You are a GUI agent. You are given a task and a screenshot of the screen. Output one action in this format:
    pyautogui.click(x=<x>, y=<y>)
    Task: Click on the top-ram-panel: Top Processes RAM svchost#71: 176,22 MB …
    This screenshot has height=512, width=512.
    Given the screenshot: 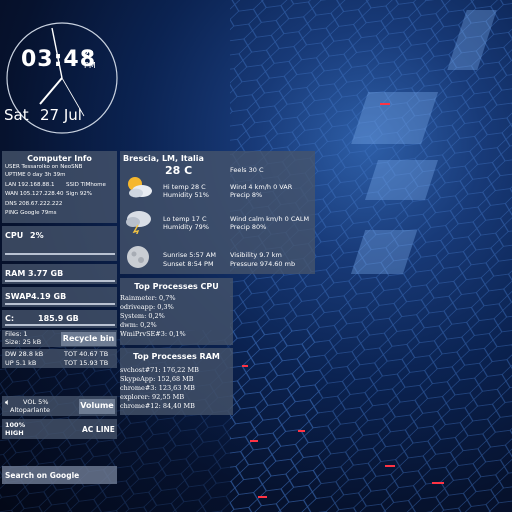 What is the action you would take?
    pyautogui.click(x=176, y=381)
    